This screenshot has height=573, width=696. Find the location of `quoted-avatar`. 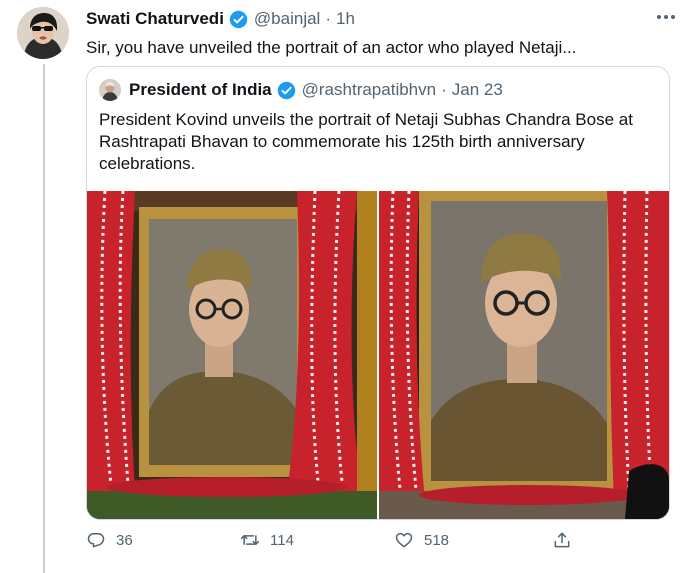

quoted-avatar is located at coordinates (110, 90).